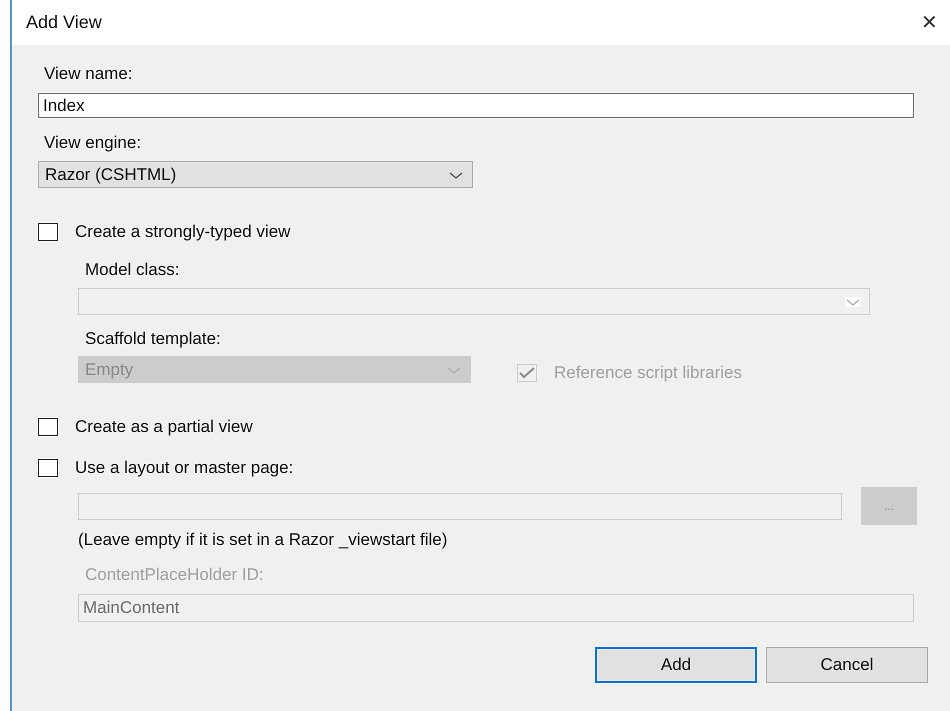 The height and width of the screenshot is (711, 950). What do you see at coordinates (184, 468) in the screenshot?
I see `checkbox-label: Use a layout or master page:` at bounding box center [184, 468].